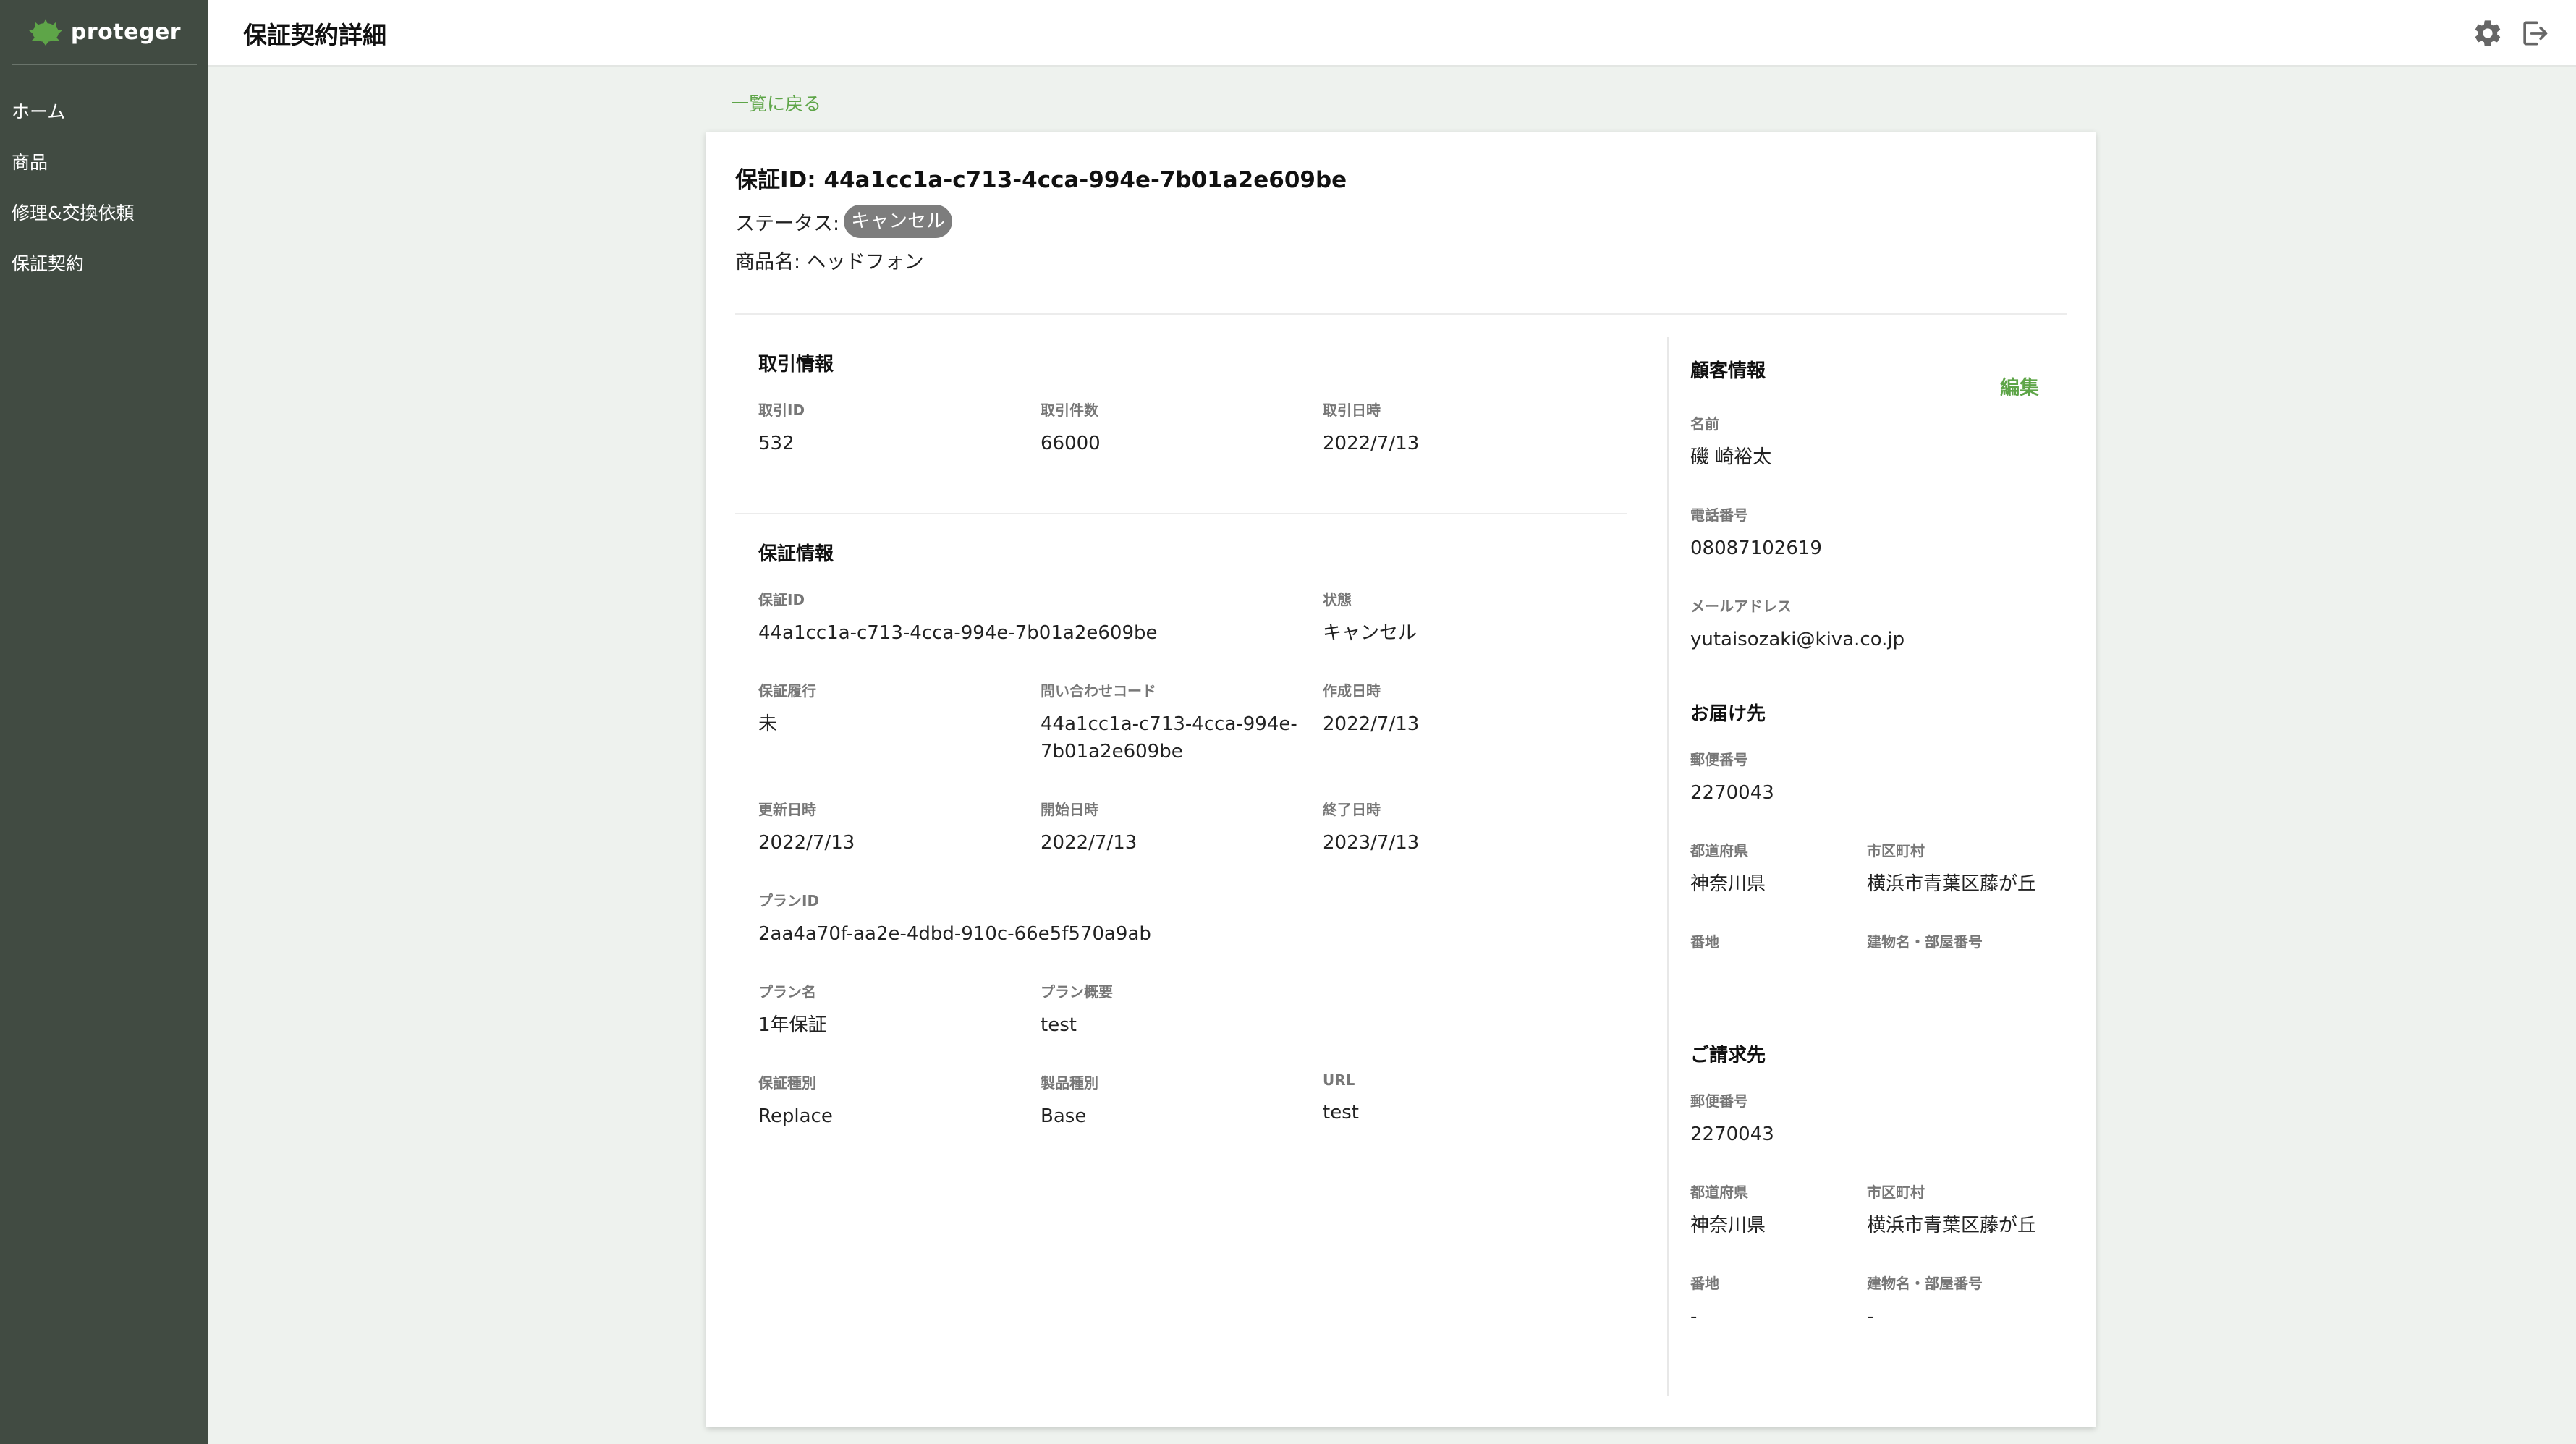 This screenshot has height=1444, width=2576. Describe the element at coordinates (1371, 827) in the screenshot. I see `end-date-field: 終了日時 2023/7/13` at that location.